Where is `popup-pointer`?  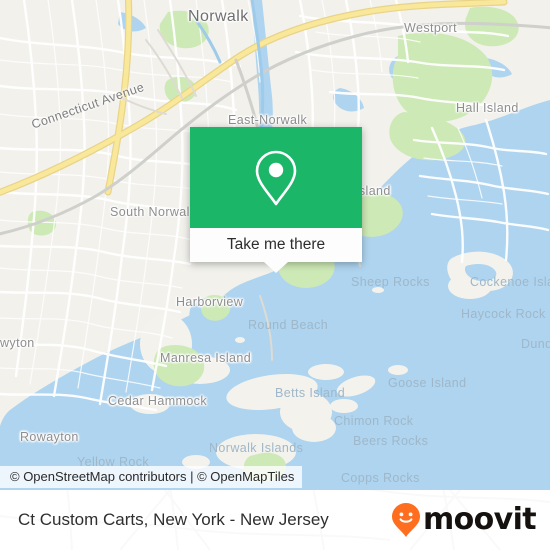 popup-pointer is located at coordinates (276, 267).